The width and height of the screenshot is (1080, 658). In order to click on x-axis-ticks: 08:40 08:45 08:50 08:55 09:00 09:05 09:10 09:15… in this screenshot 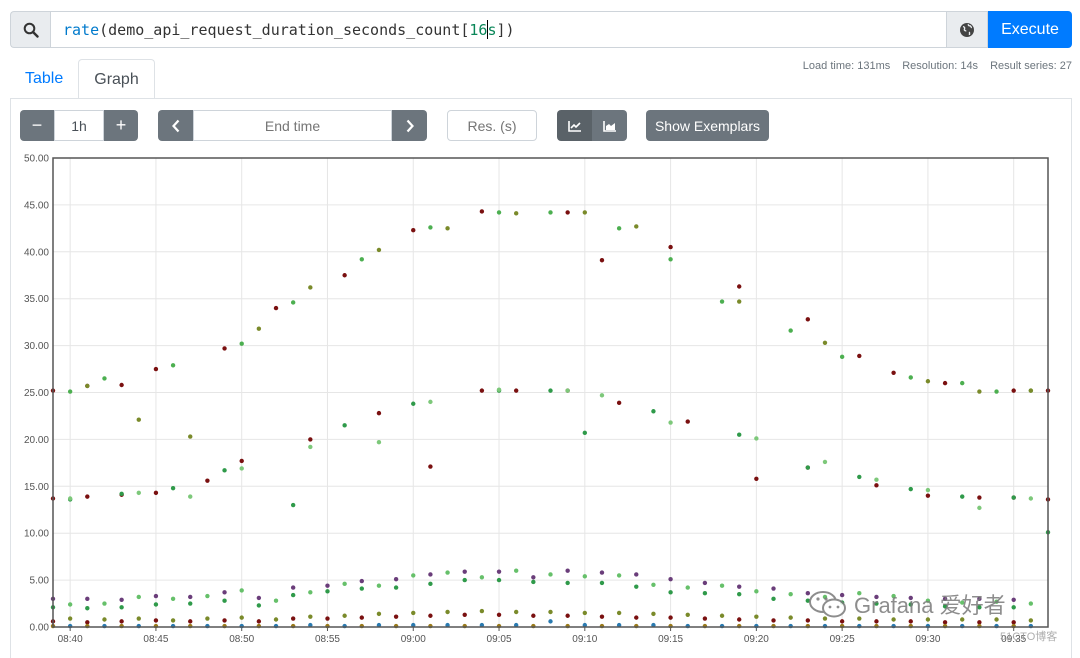, I will do `click(542, 639)`.